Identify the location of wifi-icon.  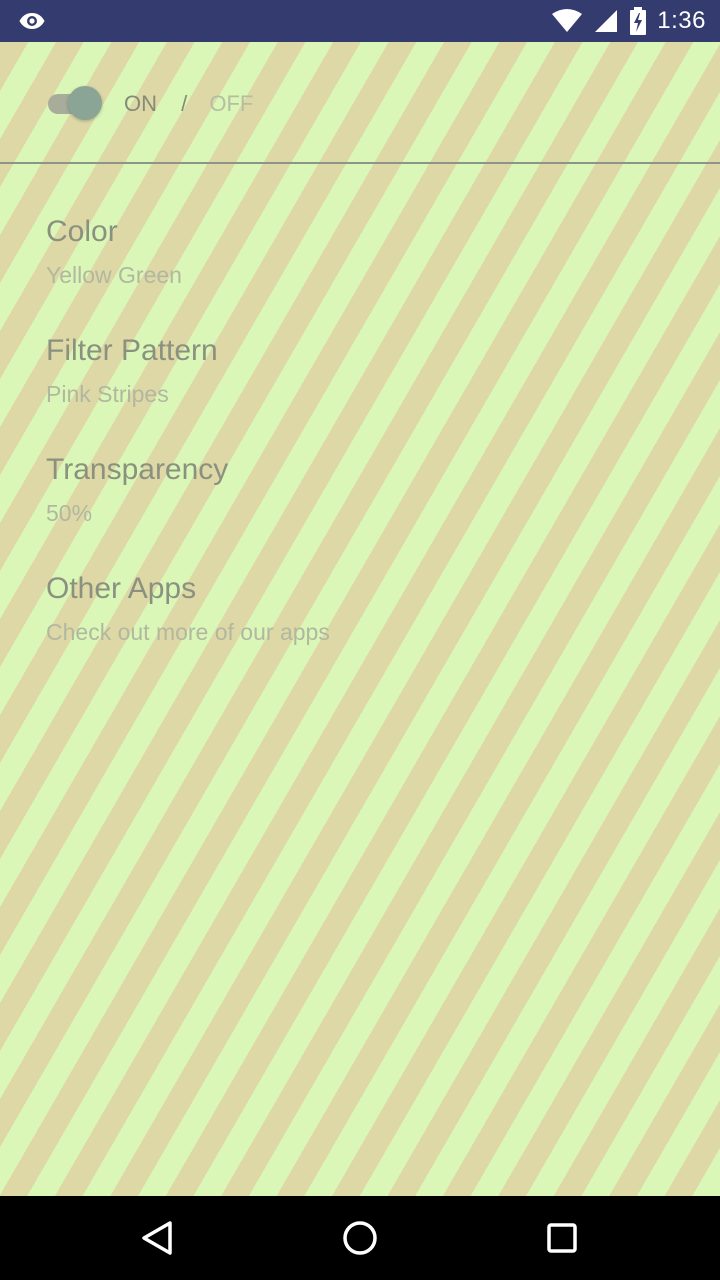
(567, 20).